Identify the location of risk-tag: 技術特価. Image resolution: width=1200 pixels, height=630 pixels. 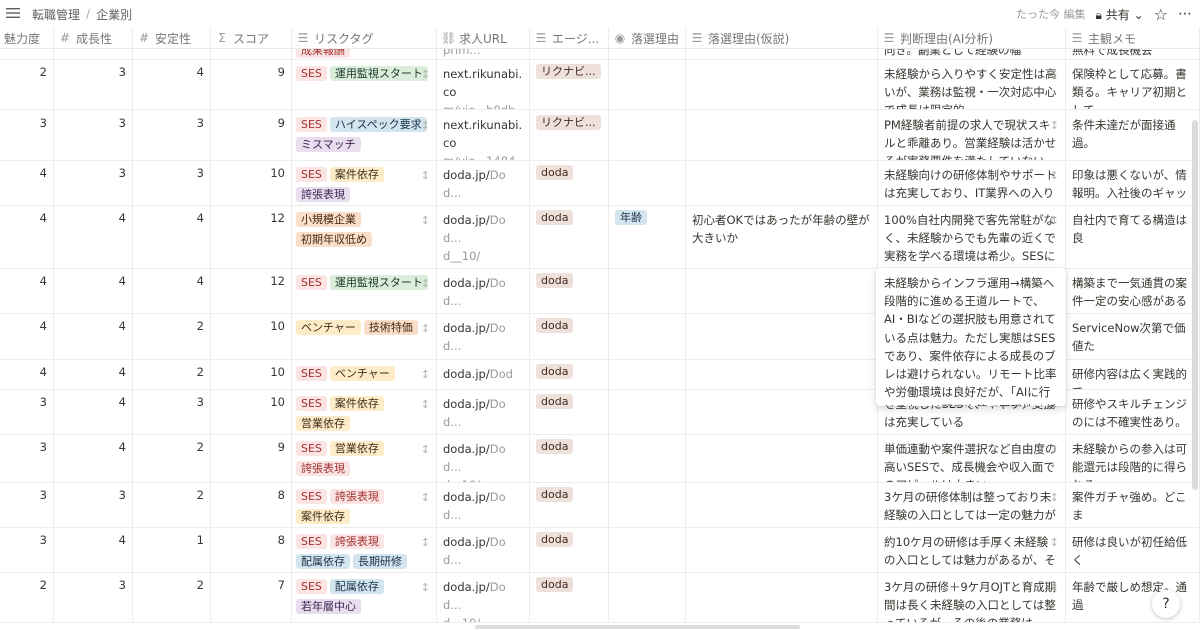
(390, 327).